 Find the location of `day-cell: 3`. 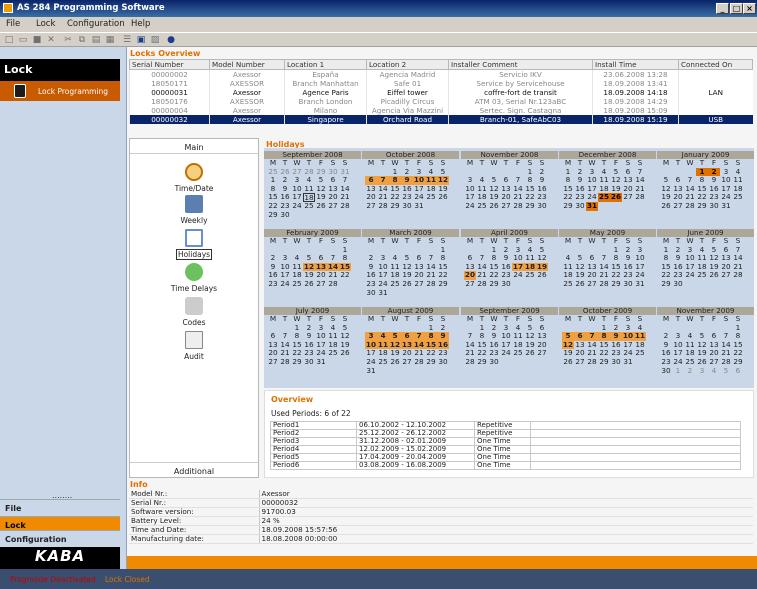

day-cell: 3 is located at coordinates (702, 371).